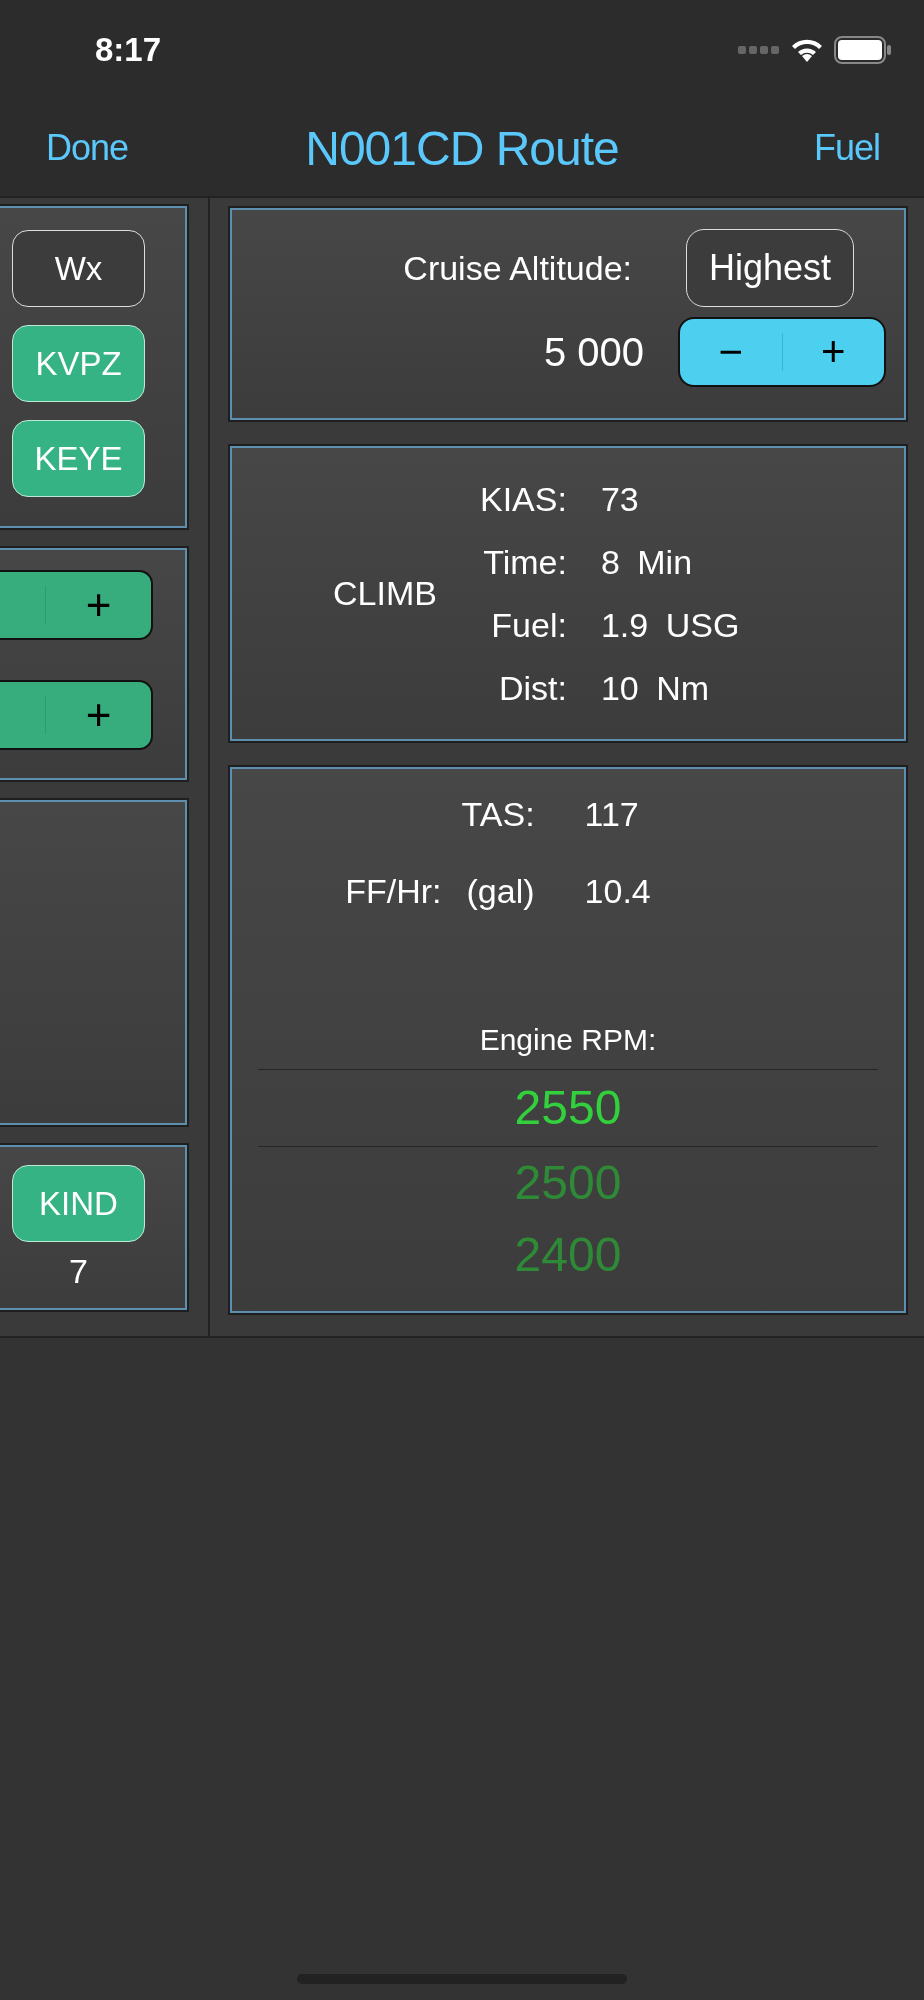 The image size is (924, 2000). What do you see at coordinates (500, 891) in the screenshot?
I see `unit-label: (gal)` at bounding box center [500, 891].